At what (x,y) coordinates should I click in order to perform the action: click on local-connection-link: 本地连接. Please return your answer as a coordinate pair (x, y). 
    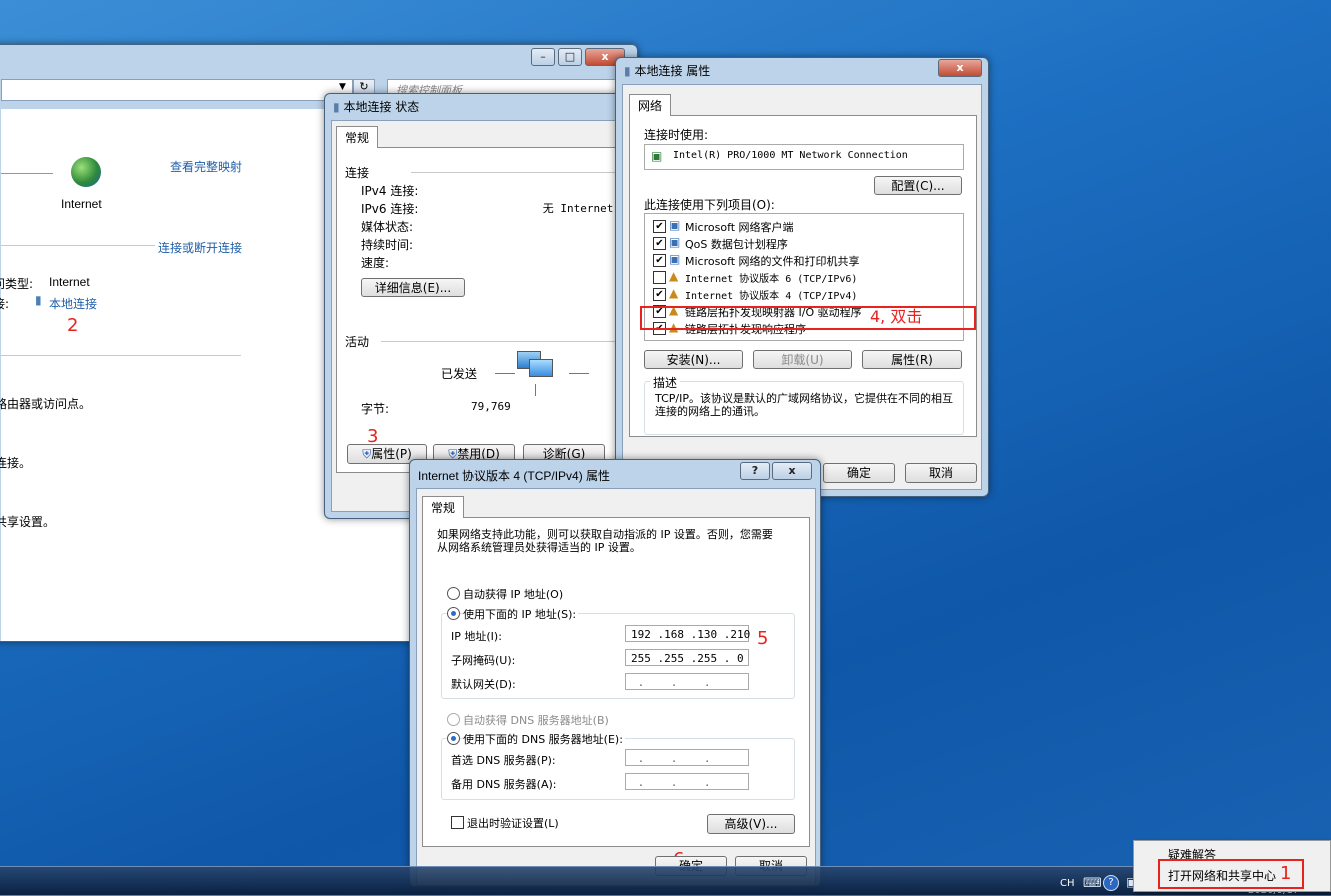
    Looking at the image, I should click on (73, 303).